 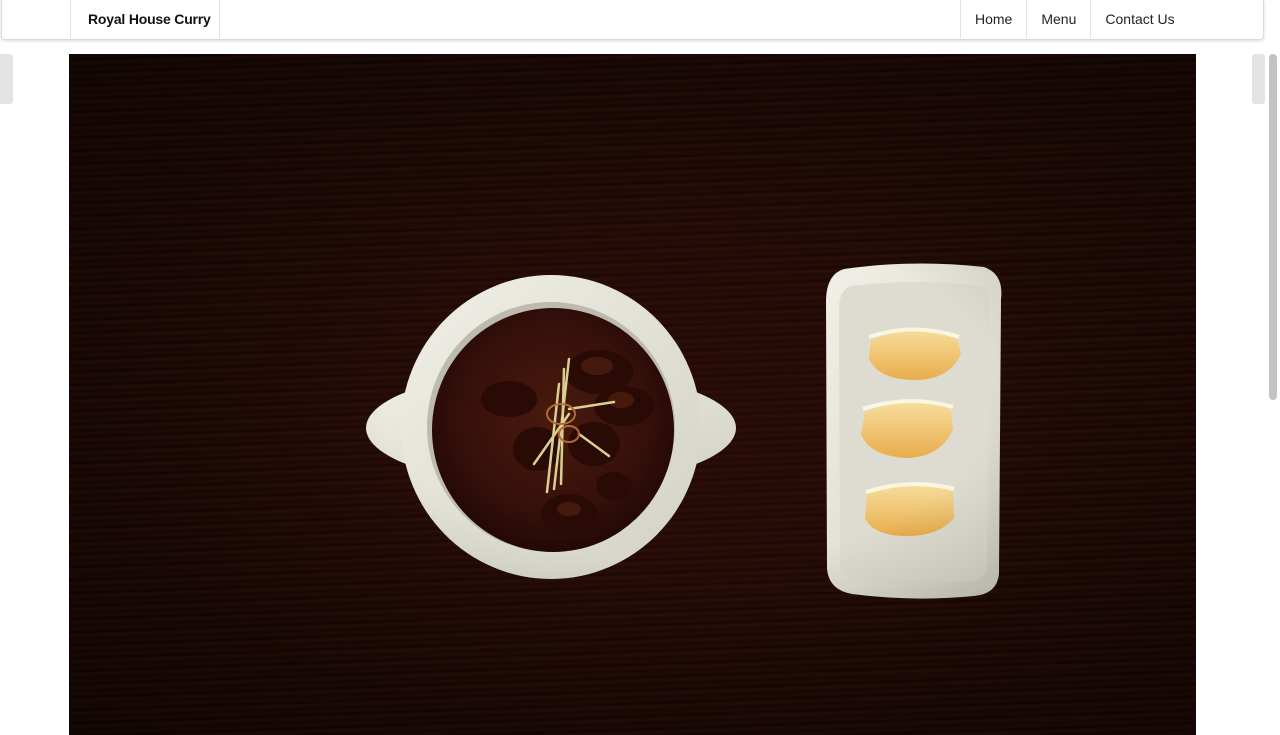 I want to click on carousel-prev-handle, so click(x=6, y=79).